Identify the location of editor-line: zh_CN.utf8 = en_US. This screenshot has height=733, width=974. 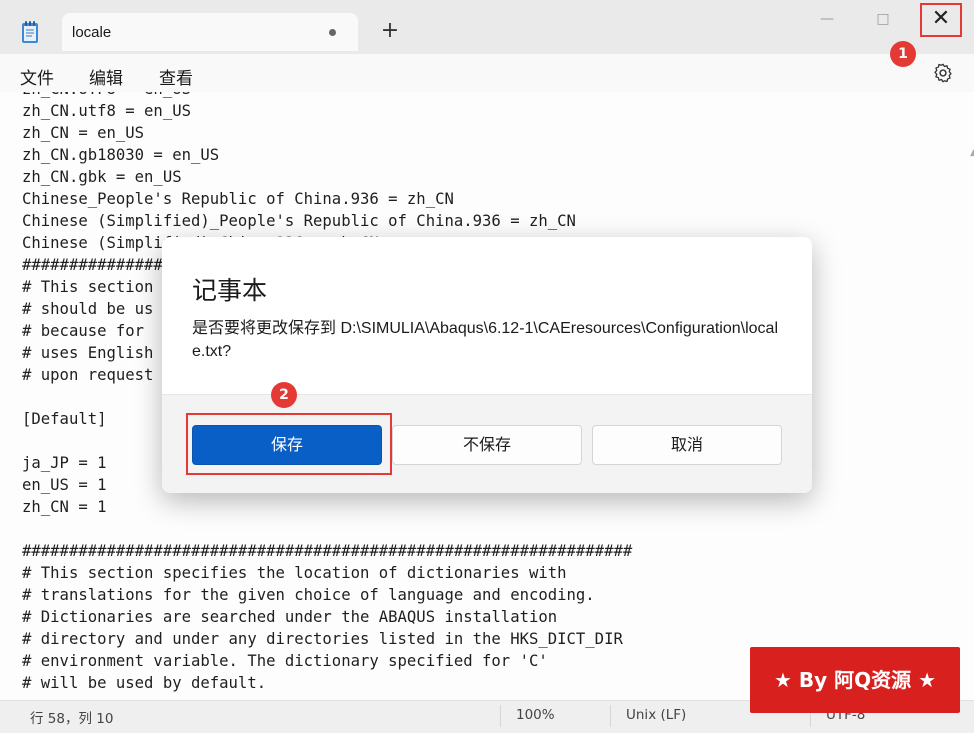
(106, 111).